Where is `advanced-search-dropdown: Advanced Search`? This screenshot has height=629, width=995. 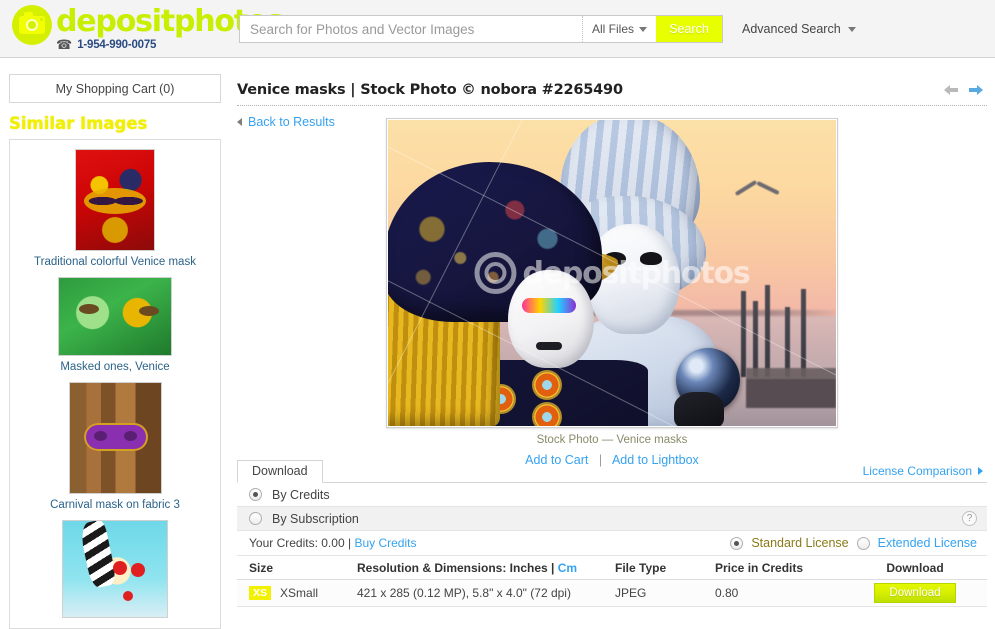 advanced-search-dropdown: Advanced Search is located at coordinates (799, 29).